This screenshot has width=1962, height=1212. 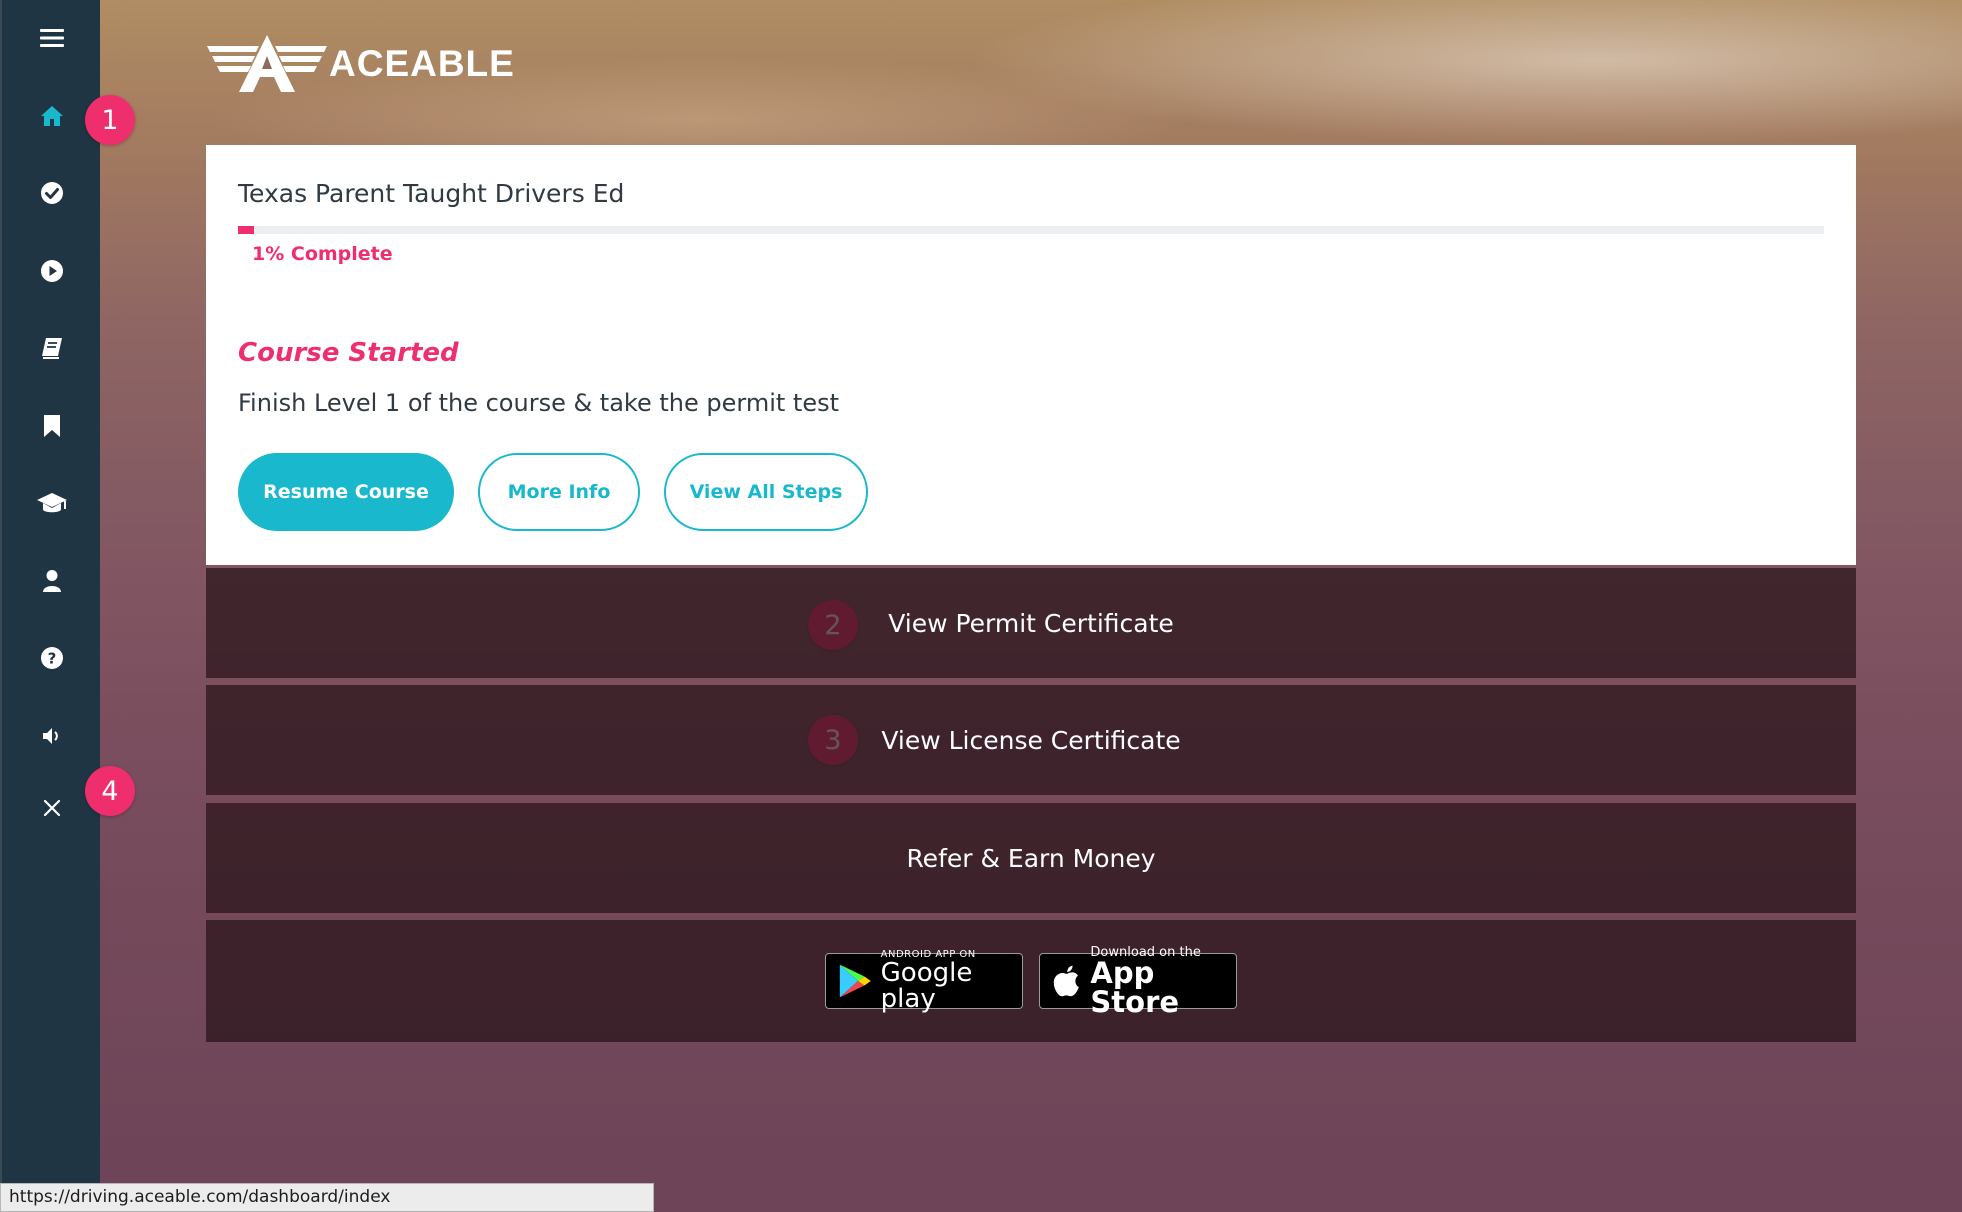 I want to click on view-license-certificate-label: View License Certificate, so click(x=1031, y=740).